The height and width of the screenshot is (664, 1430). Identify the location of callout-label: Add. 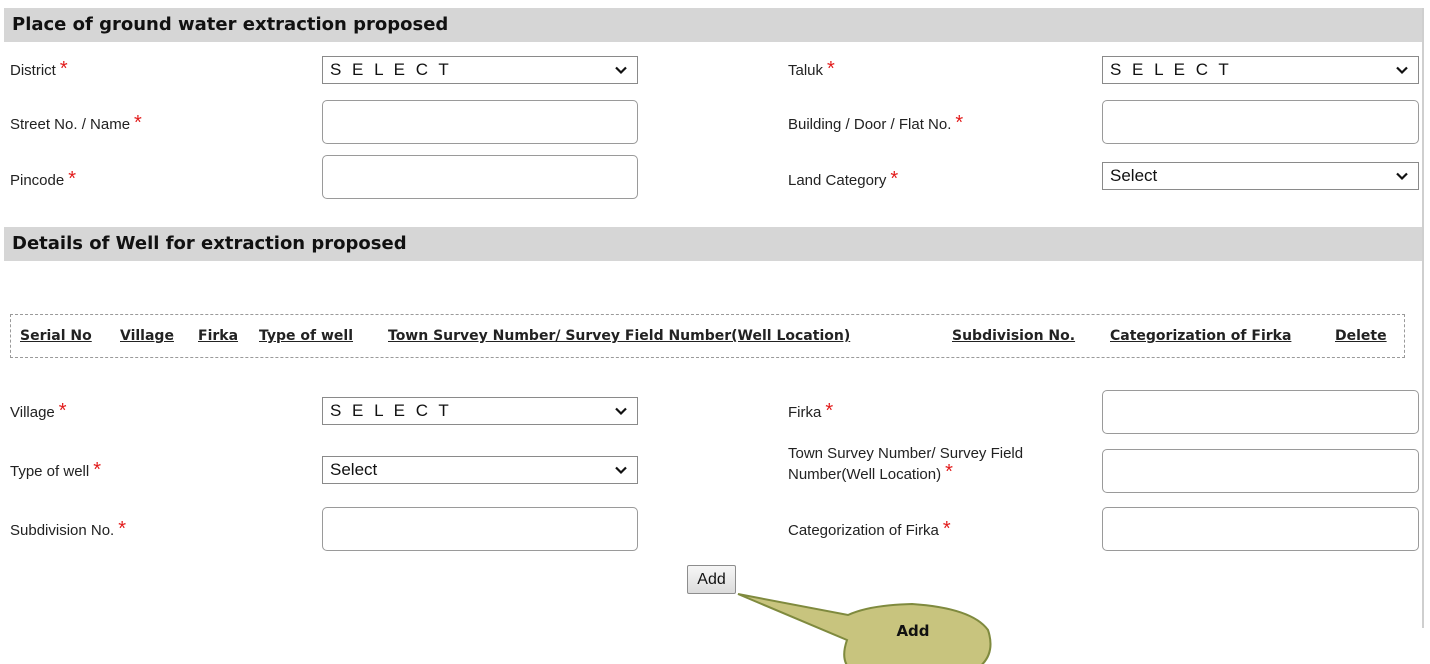
(913, 631).